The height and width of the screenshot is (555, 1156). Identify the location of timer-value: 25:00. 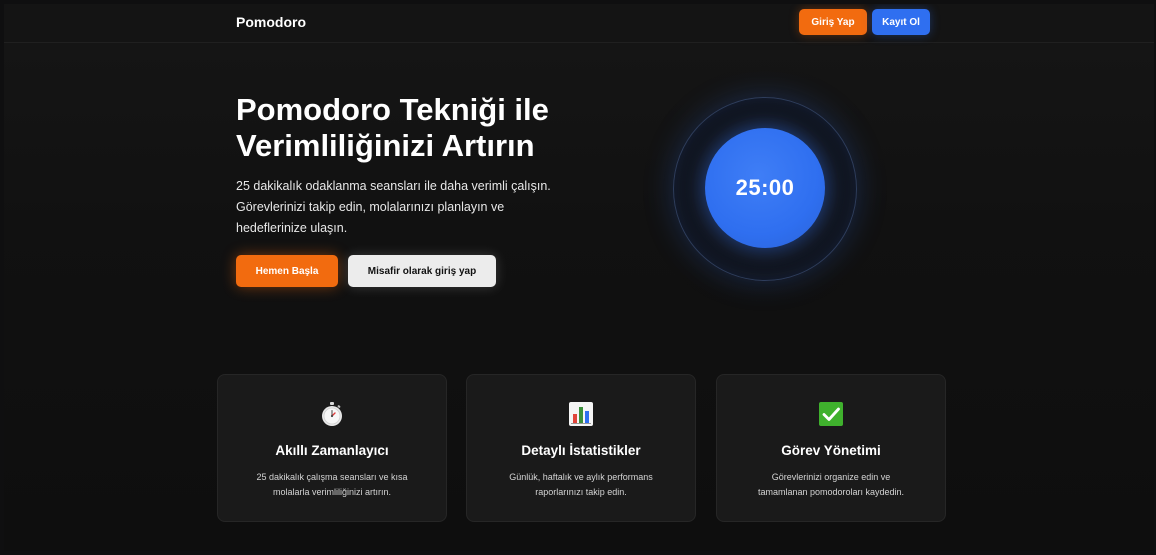
(765, 187).